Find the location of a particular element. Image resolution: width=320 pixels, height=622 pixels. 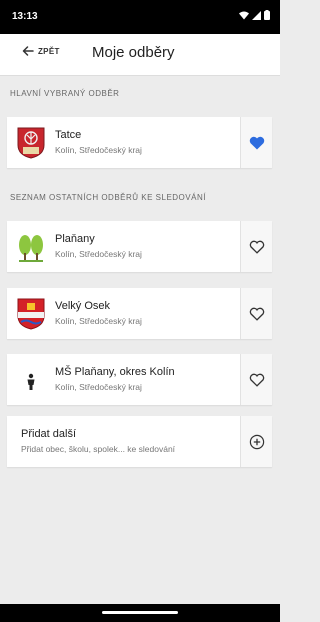

subscription-card: Velký Osek Kolín, Středočeský kraj is located at coordinates (139, 313).